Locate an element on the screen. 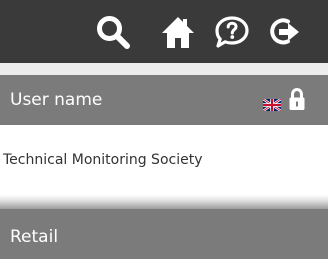 This screenshot has height=259, width=328. home-icon is located at coordinates (178, 32).